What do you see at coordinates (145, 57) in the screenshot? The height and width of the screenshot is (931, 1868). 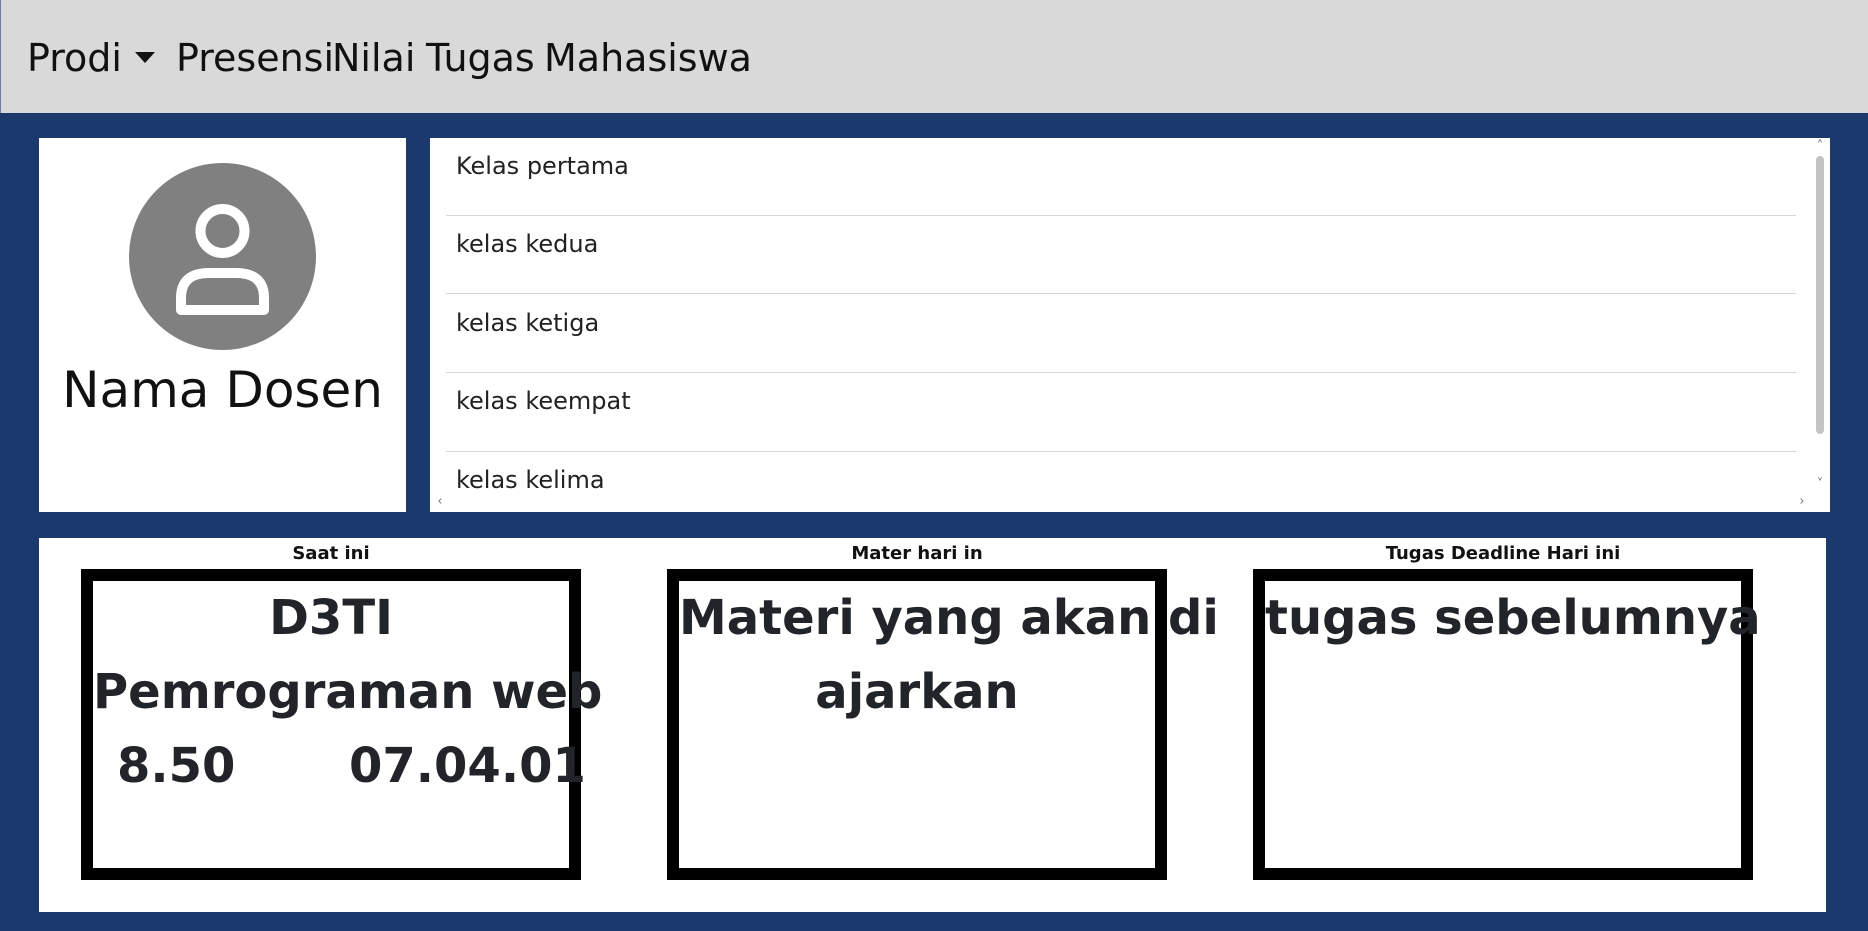 I see `caret-down-icon` at bounding box center [145, 57].